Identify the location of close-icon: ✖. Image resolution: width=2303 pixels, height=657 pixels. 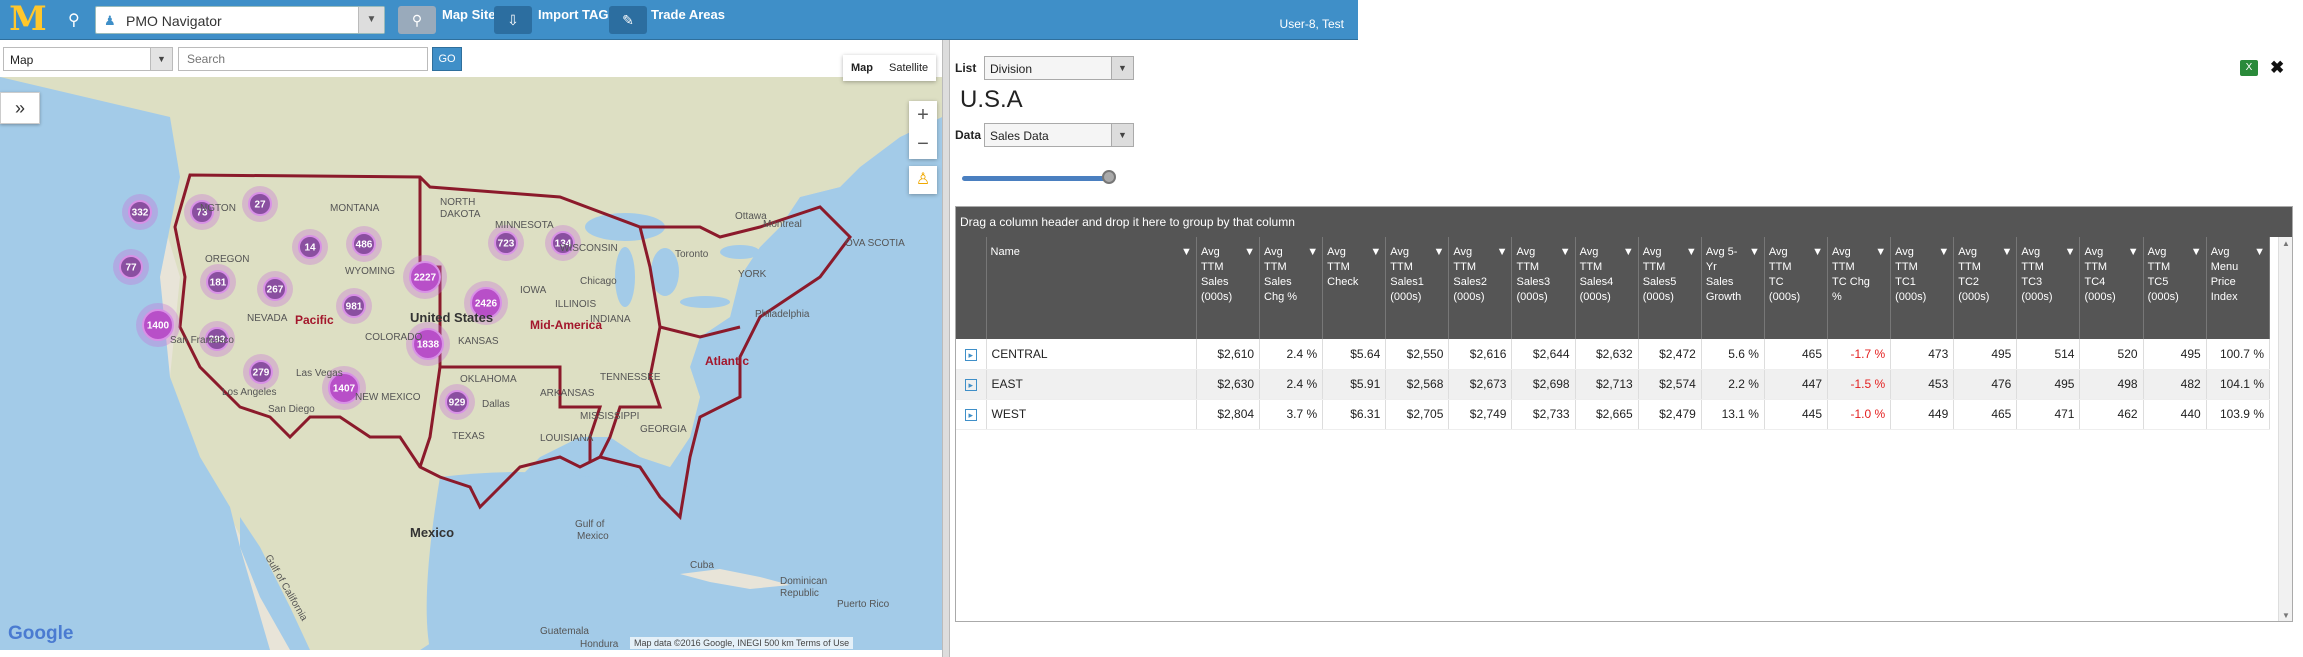
(2277, 68).